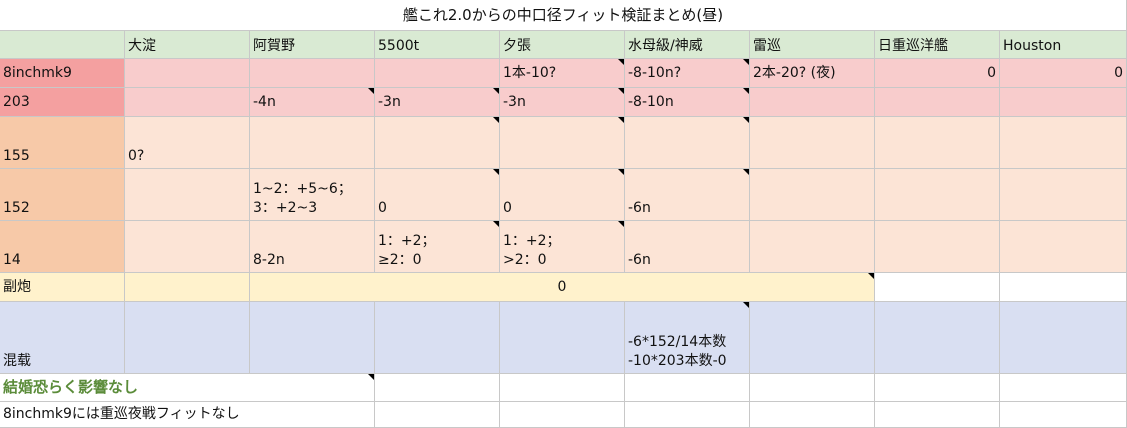  I want to click on header-cell: 日重巡洋艦, so click(937, 45).